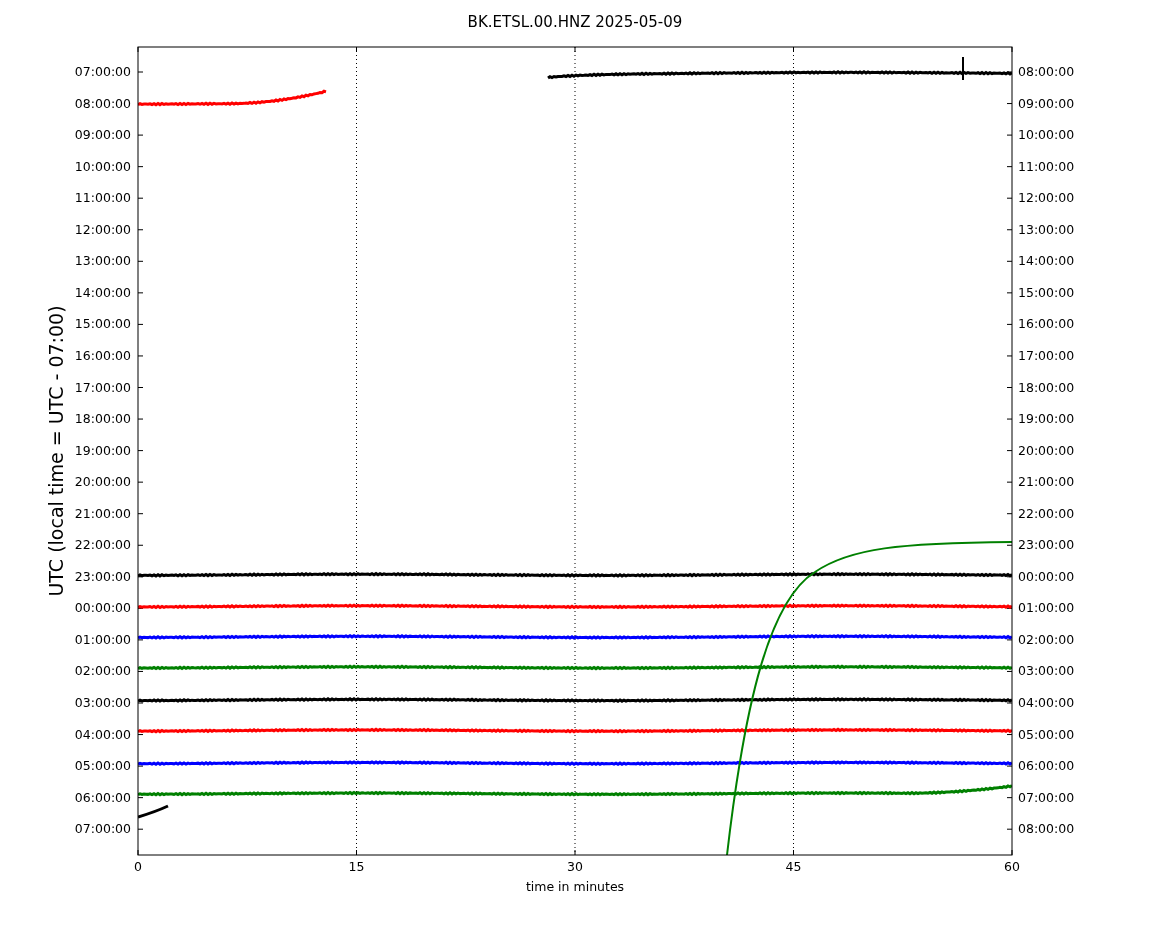 This screenshot has width=1150, height=950. I want to click on x-tick-label: 60, so click(1012, 866).